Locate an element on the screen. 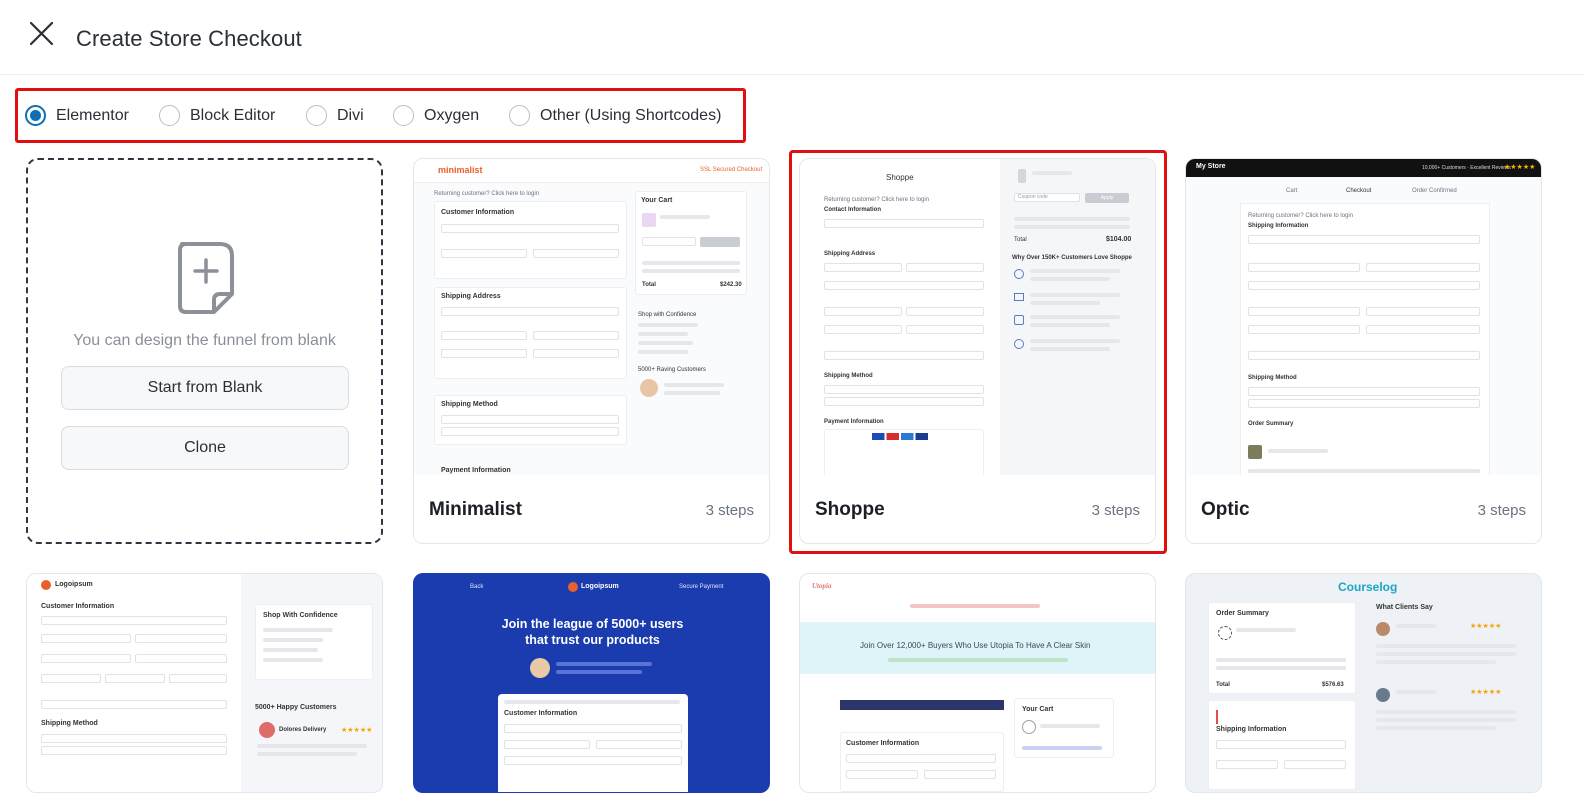 Image resolution: width=1585 pixels, height=793 pixels. preview-total-value: $242.30 is located at coordinates (731, 285).